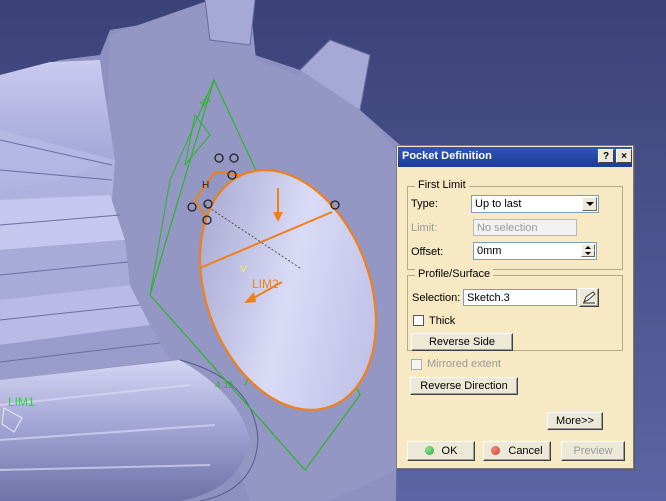 The image size is (666, 501). Describe the element at coordinates (462, 342) in the screenshot. I see `reverse-side-button: Reverse Side` at that location.